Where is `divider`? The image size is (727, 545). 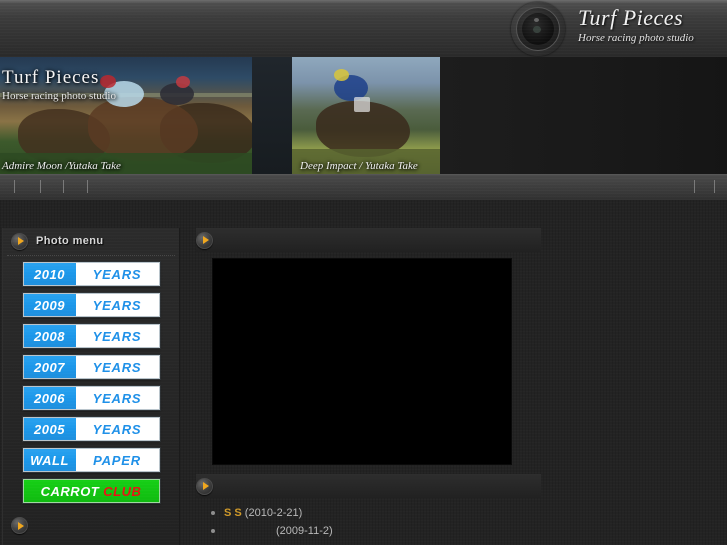 divider is located at coordinates (91, 255).